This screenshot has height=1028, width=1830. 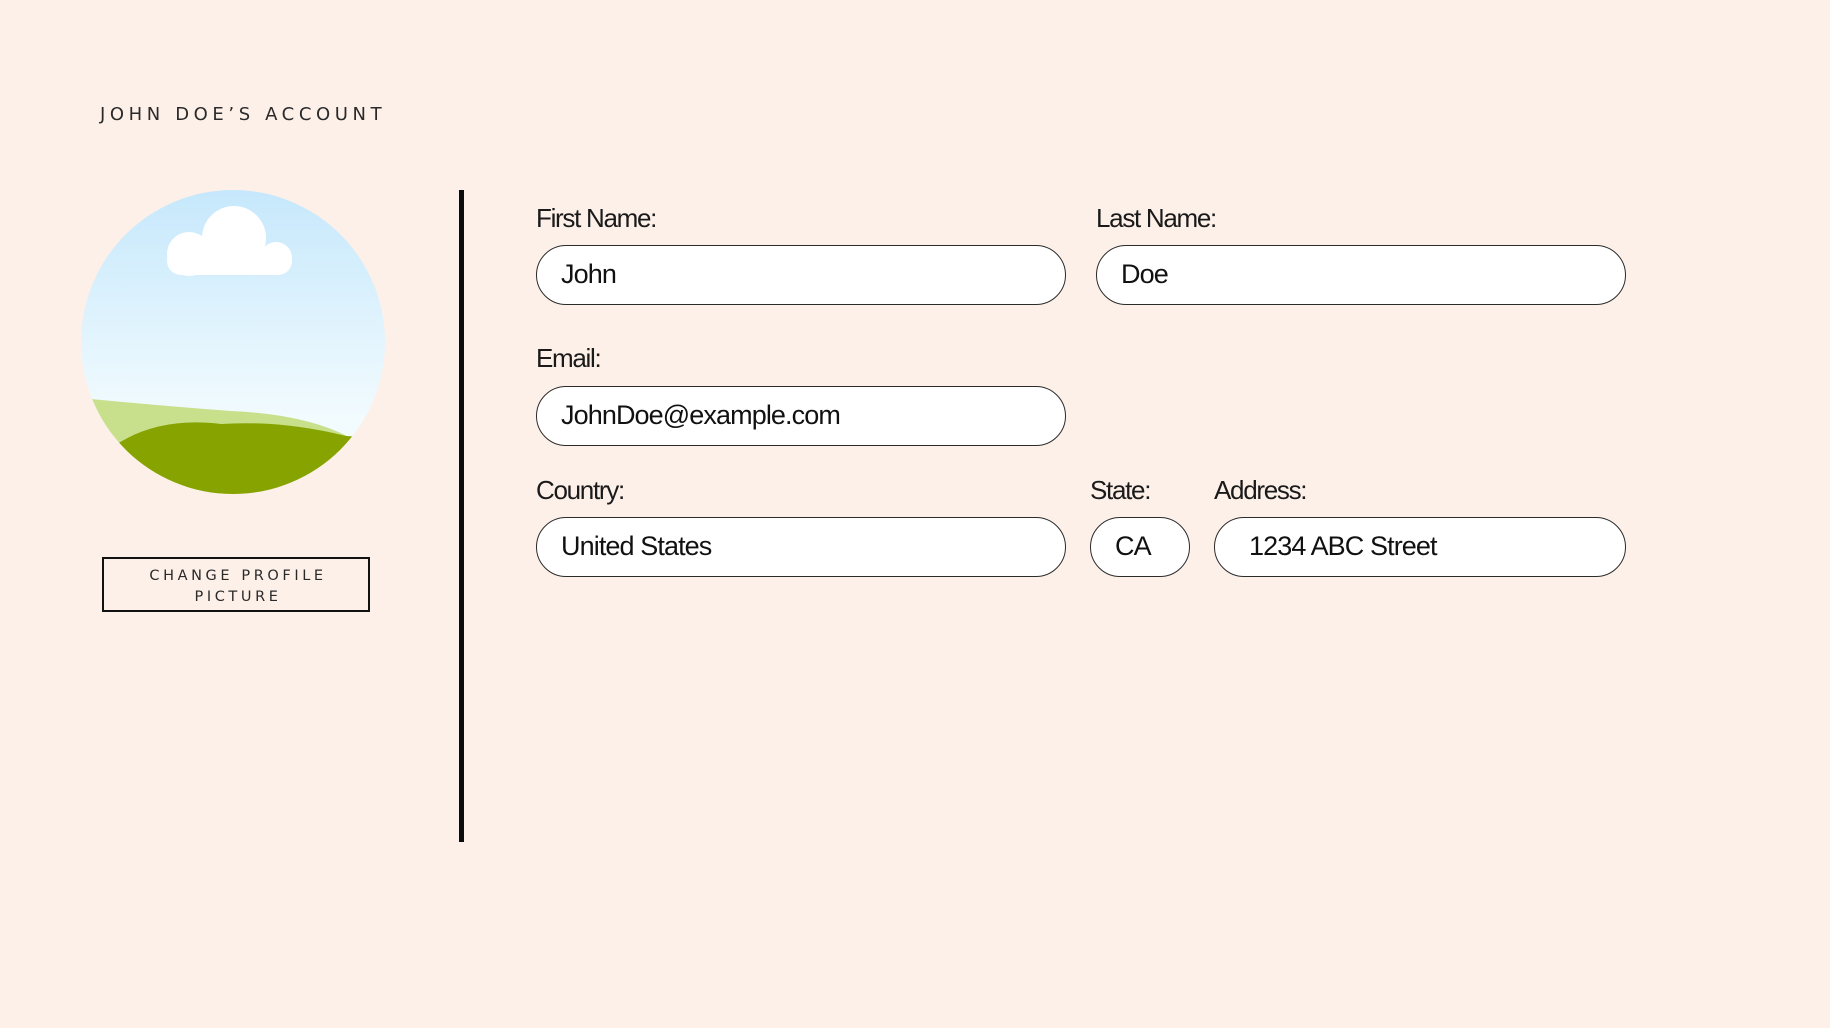 I want to click on vertical-divider, so click(x=461, y=516).